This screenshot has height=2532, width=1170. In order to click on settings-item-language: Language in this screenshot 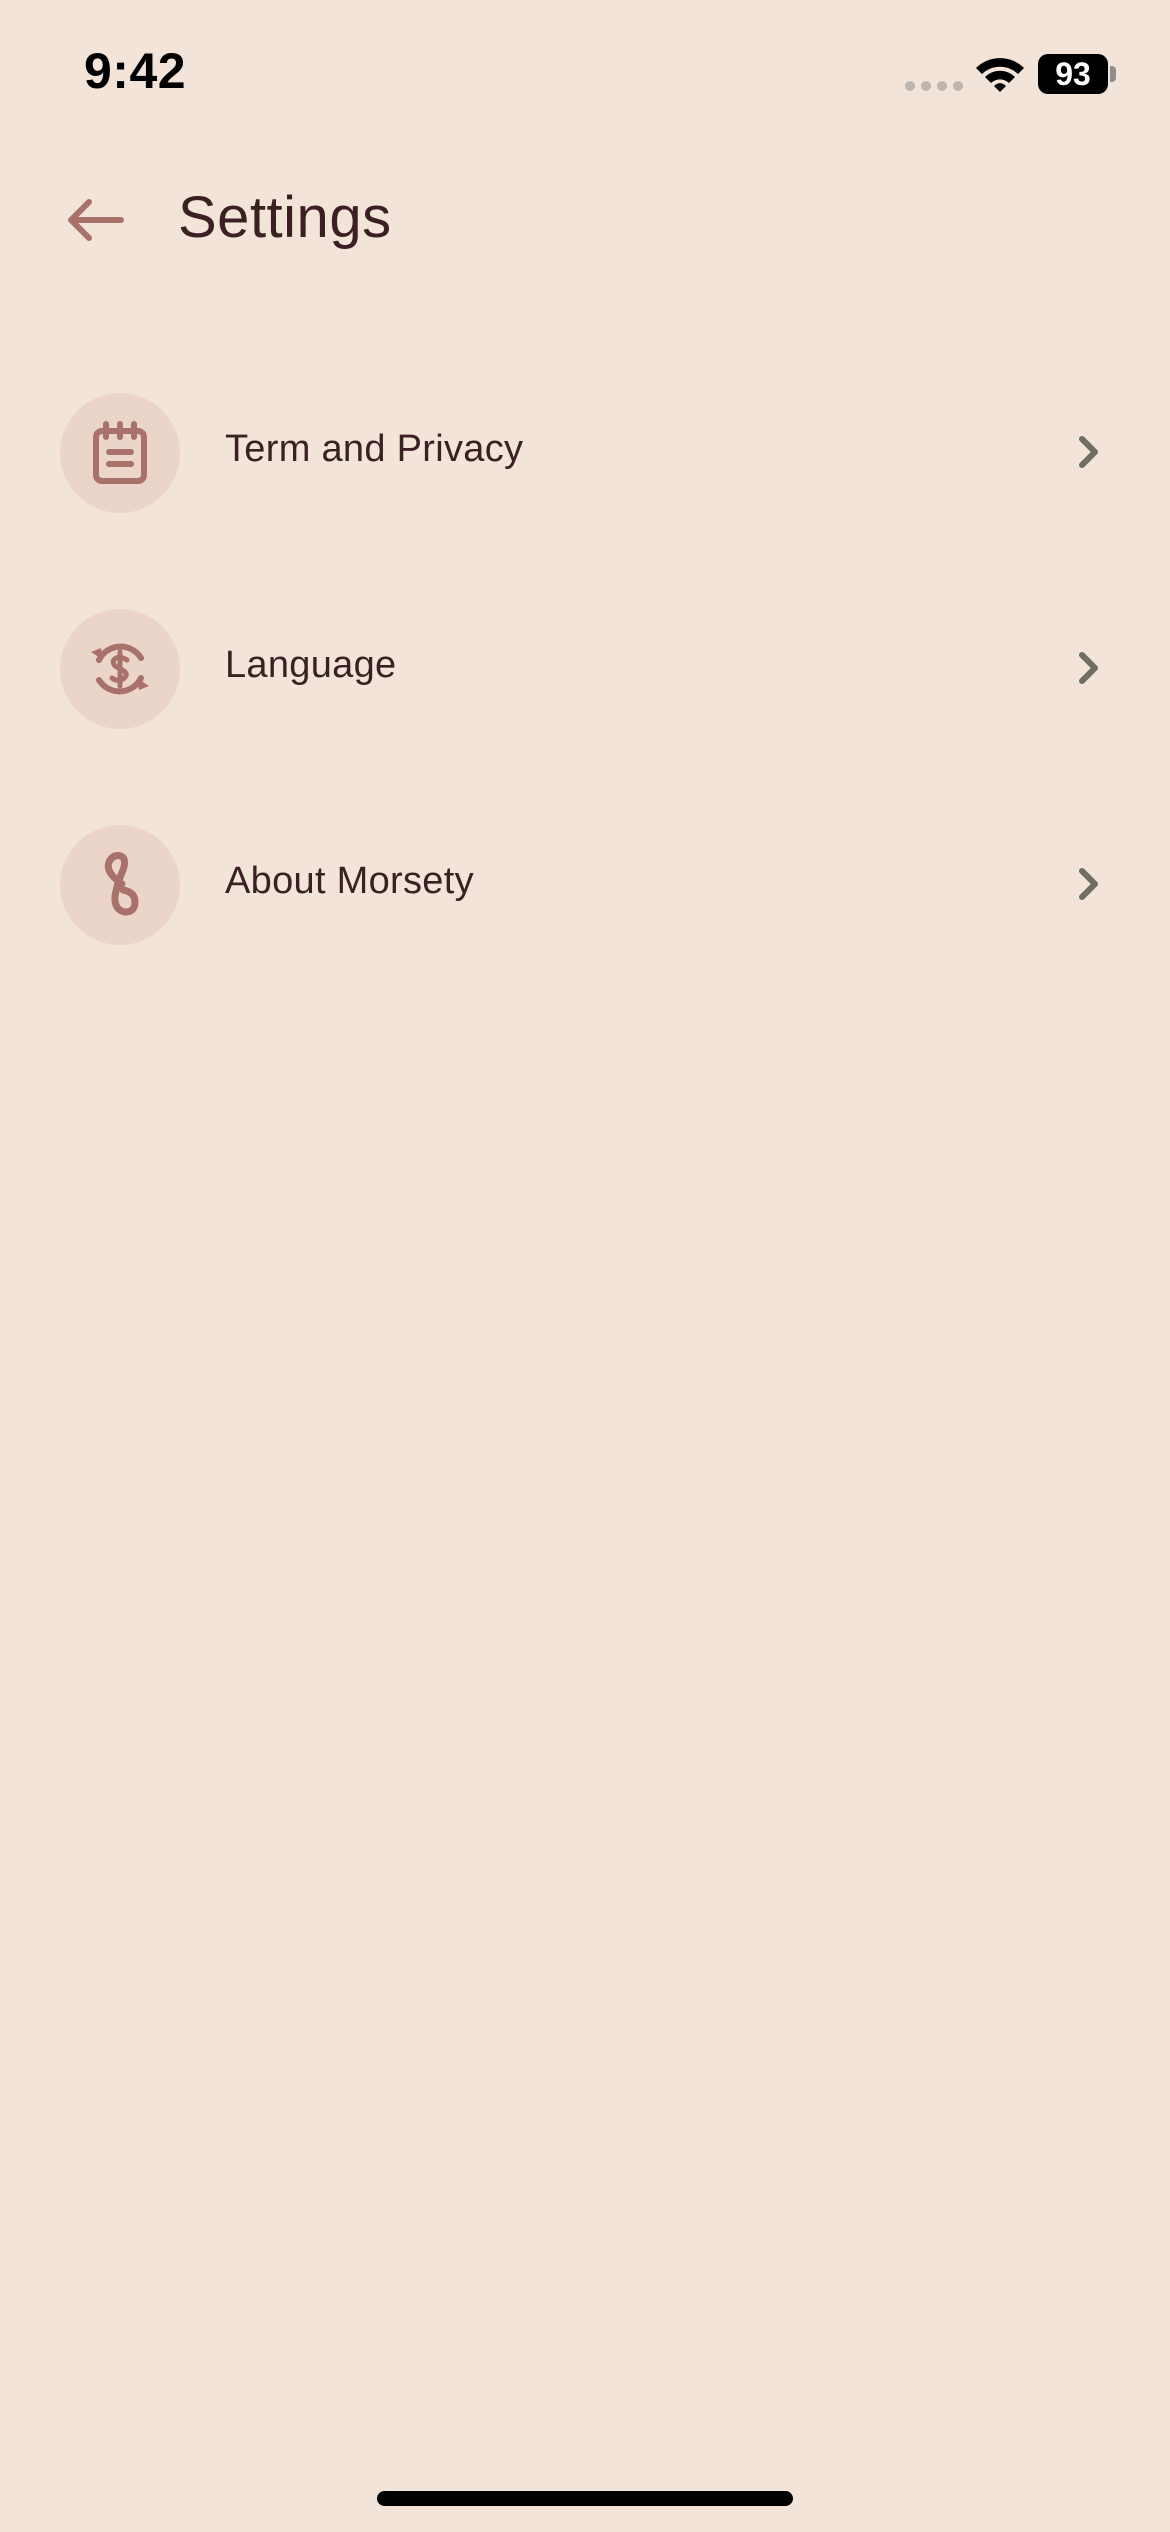, I will do `click(585, 667)`.